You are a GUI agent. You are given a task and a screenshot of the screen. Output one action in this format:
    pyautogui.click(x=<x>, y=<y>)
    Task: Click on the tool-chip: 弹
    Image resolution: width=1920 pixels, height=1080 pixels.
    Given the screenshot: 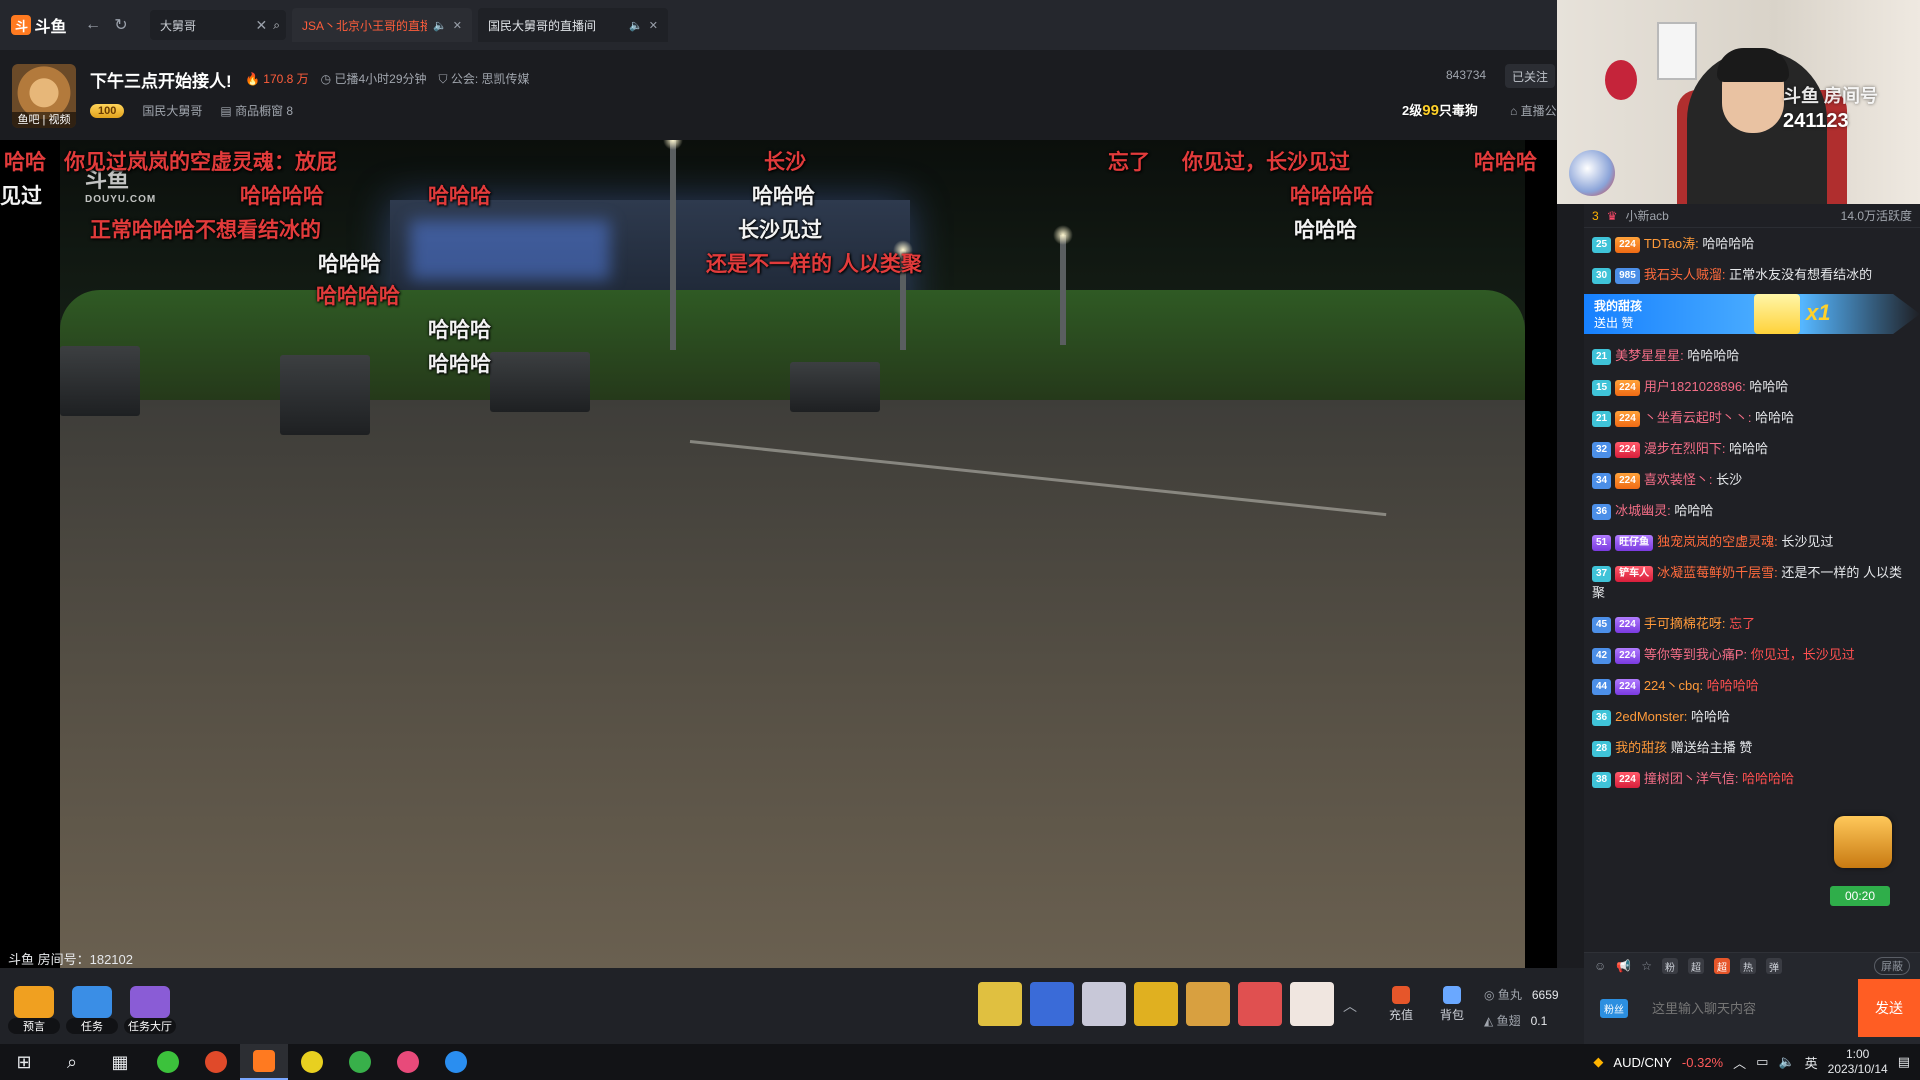 What is the action you would take?
    pyautogui.click(x=1773, y=966)
    